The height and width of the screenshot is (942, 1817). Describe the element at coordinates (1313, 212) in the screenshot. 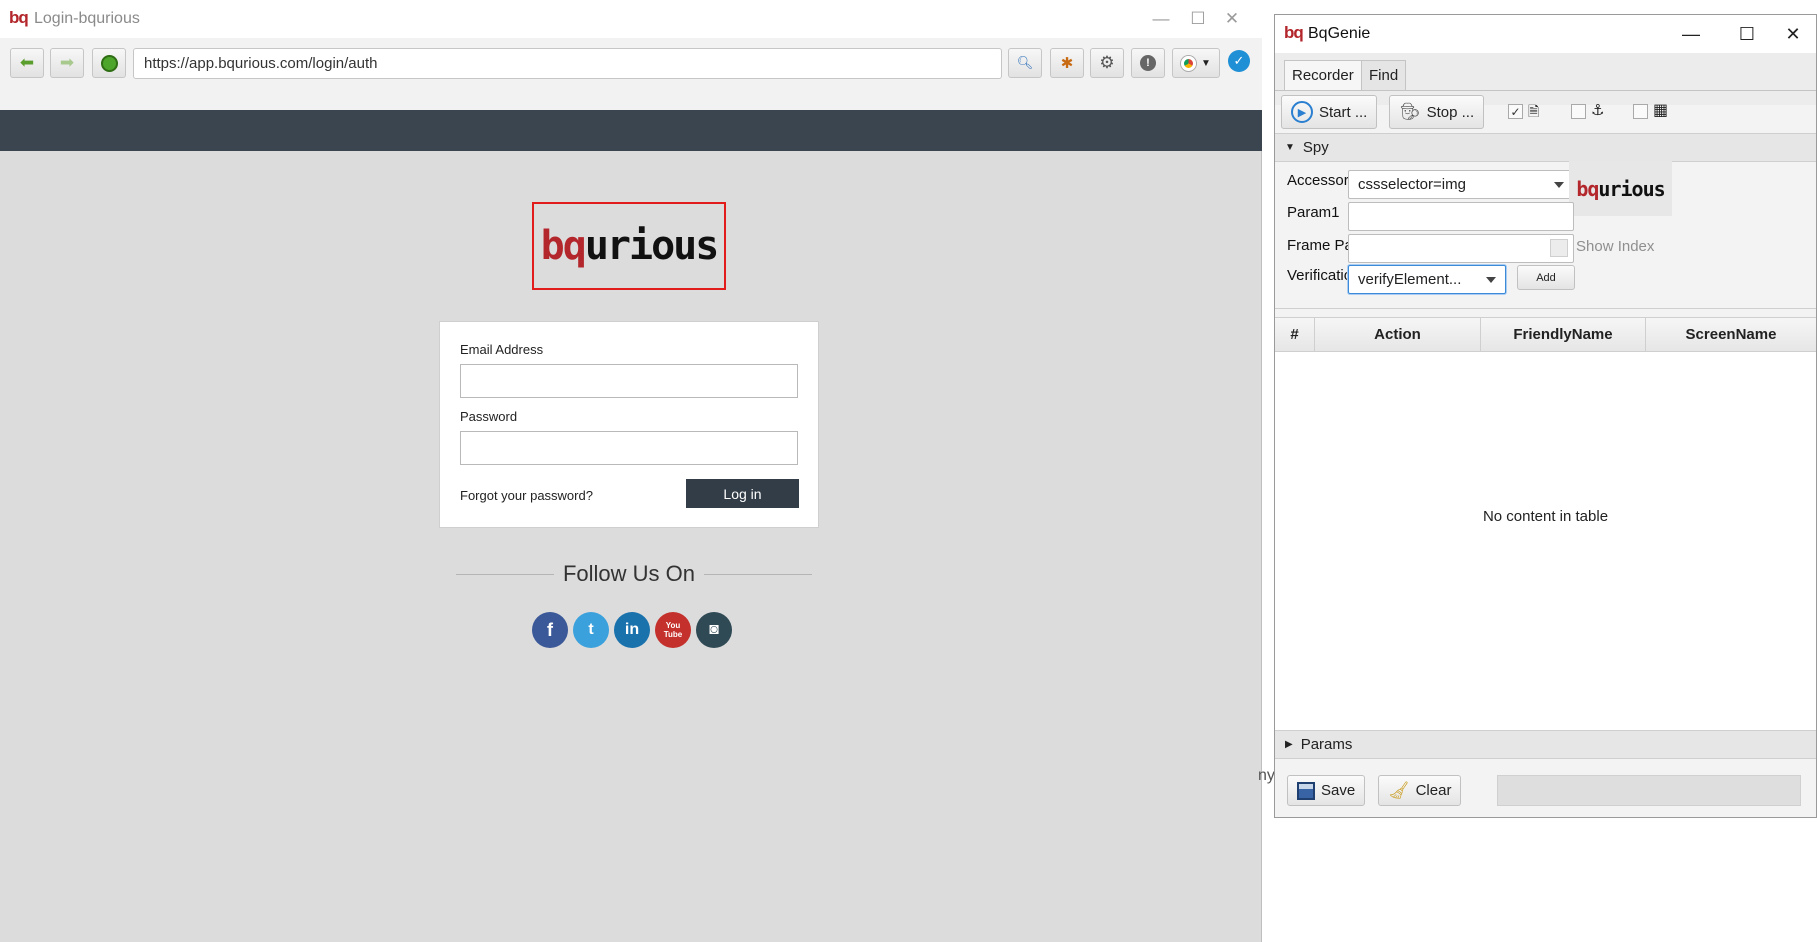

I see `param1-label: Param1` at that location.